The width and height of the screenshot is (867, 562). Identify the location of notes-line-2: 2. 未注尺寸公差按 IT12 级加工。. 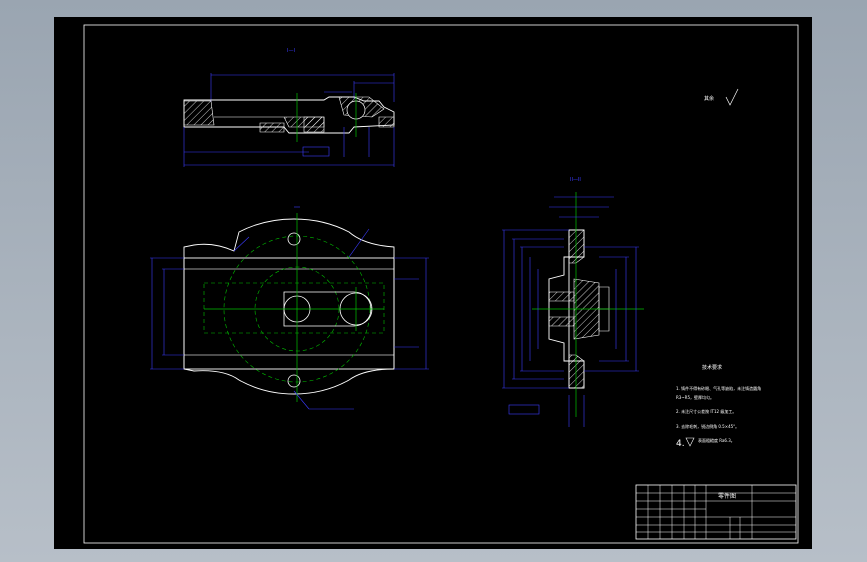
(706, 411).